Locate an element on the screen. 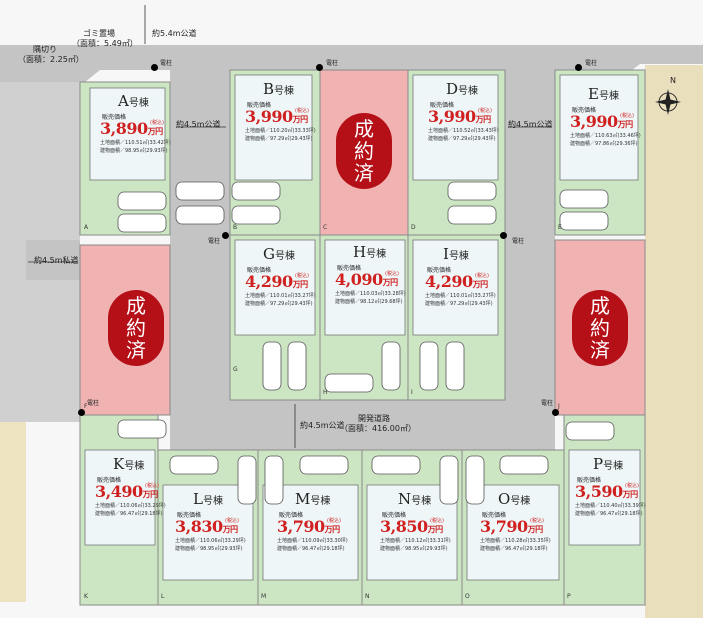  lot-name: N号棟 is located at coordinates (414, 499).